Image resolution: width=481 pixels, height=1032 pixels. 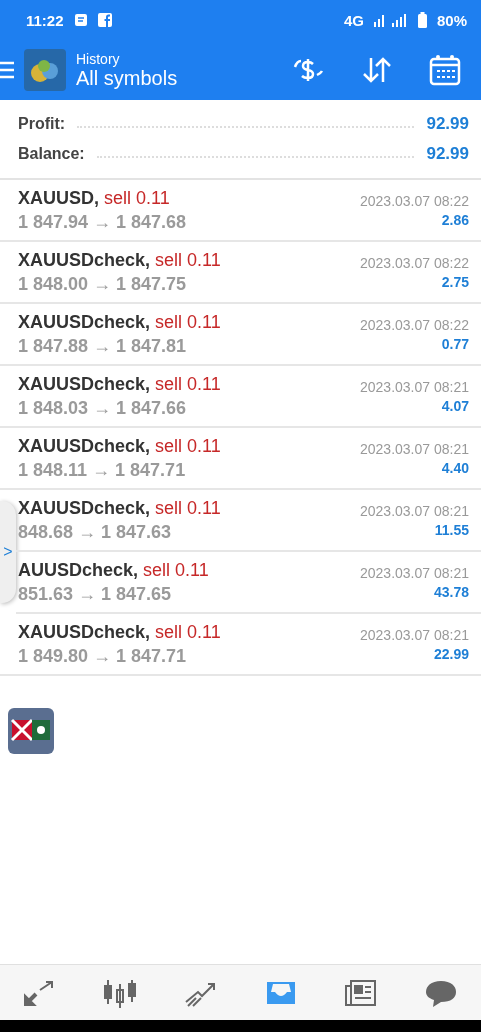 What do you see at coordinates (451, 591) in the screenshot?
I see `trade-profit: 43.78` at bounding box center [451, 591].